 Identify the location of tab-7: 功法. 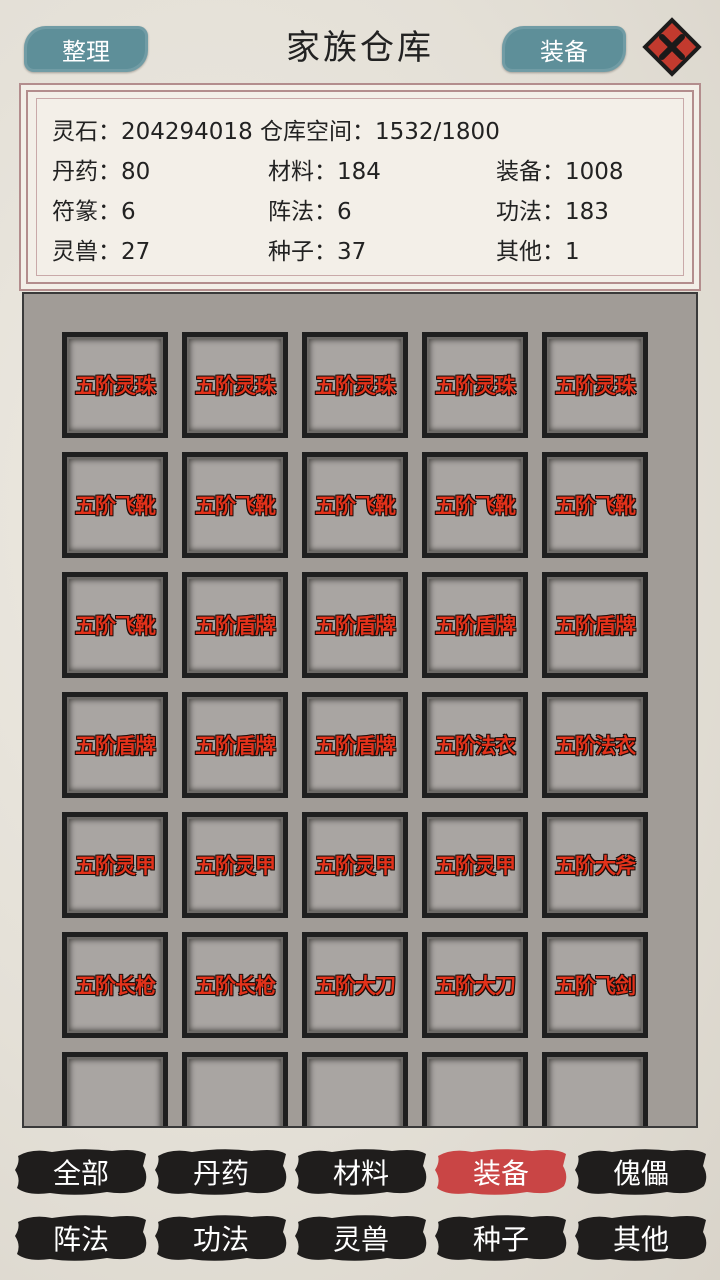
(221, 1238).